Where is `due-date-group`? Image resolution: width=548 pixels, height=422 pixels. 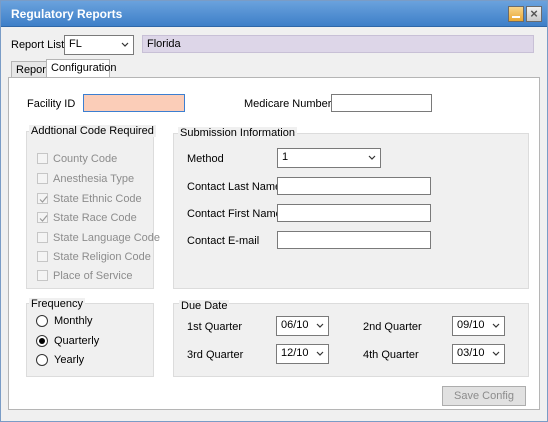 due-date-group is located at coordinates (351, 340).